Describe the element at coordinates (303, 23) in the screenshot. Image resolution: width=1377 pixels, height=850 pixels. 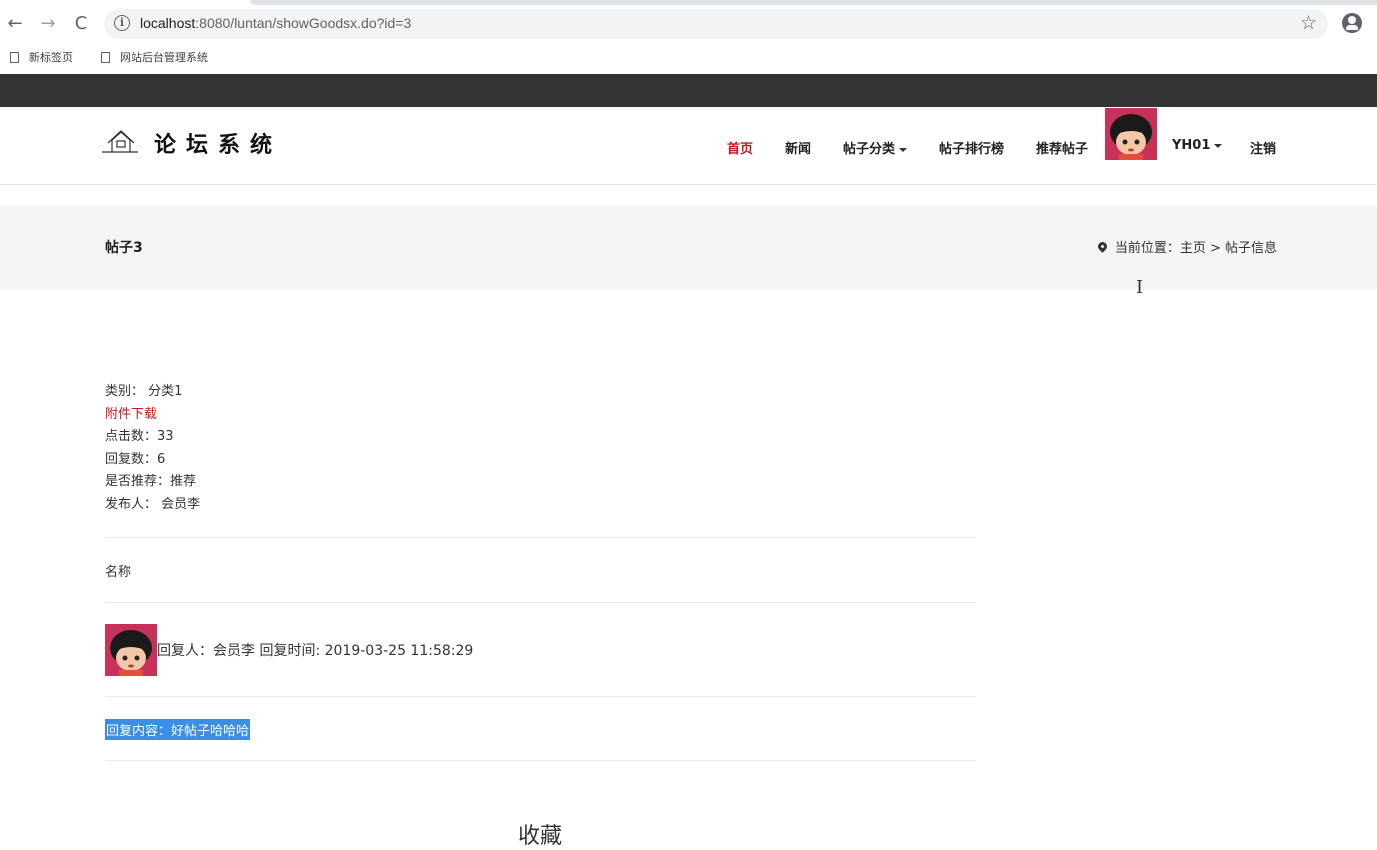
I see `url-path: :8080/luntan/showGoodsx.do?id=3` at that location.